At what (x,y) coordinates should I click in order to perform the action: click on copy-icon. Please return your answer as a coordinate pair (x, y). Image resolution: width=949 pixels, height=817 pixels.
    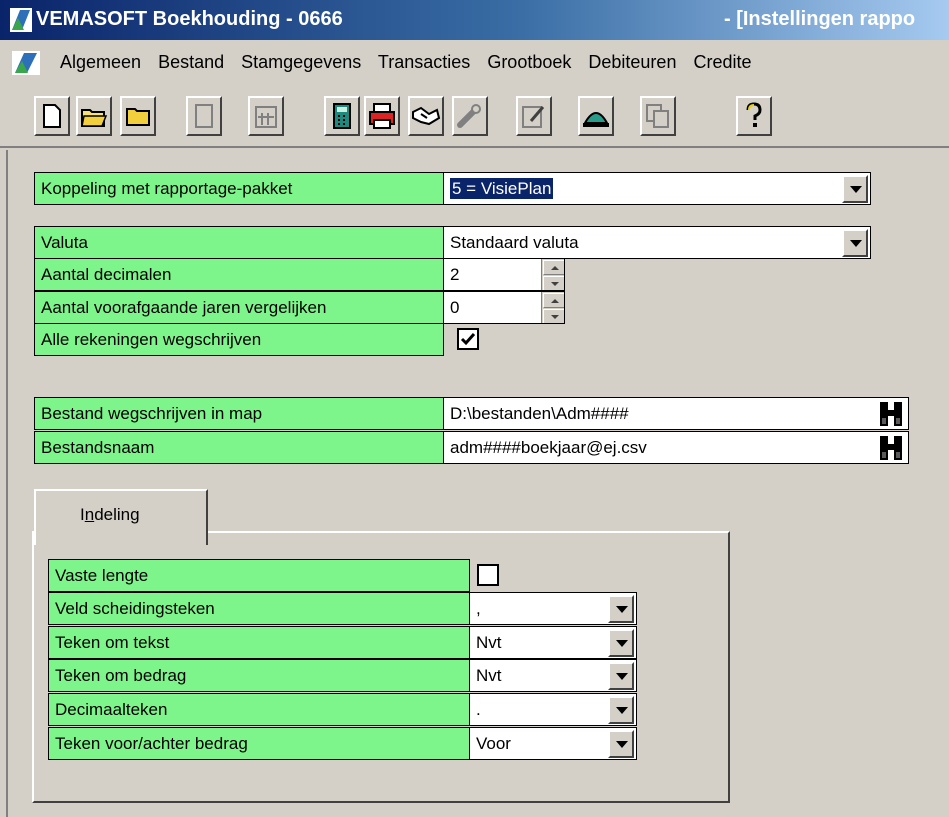
    Looking at the image, I should click on (658, 116).